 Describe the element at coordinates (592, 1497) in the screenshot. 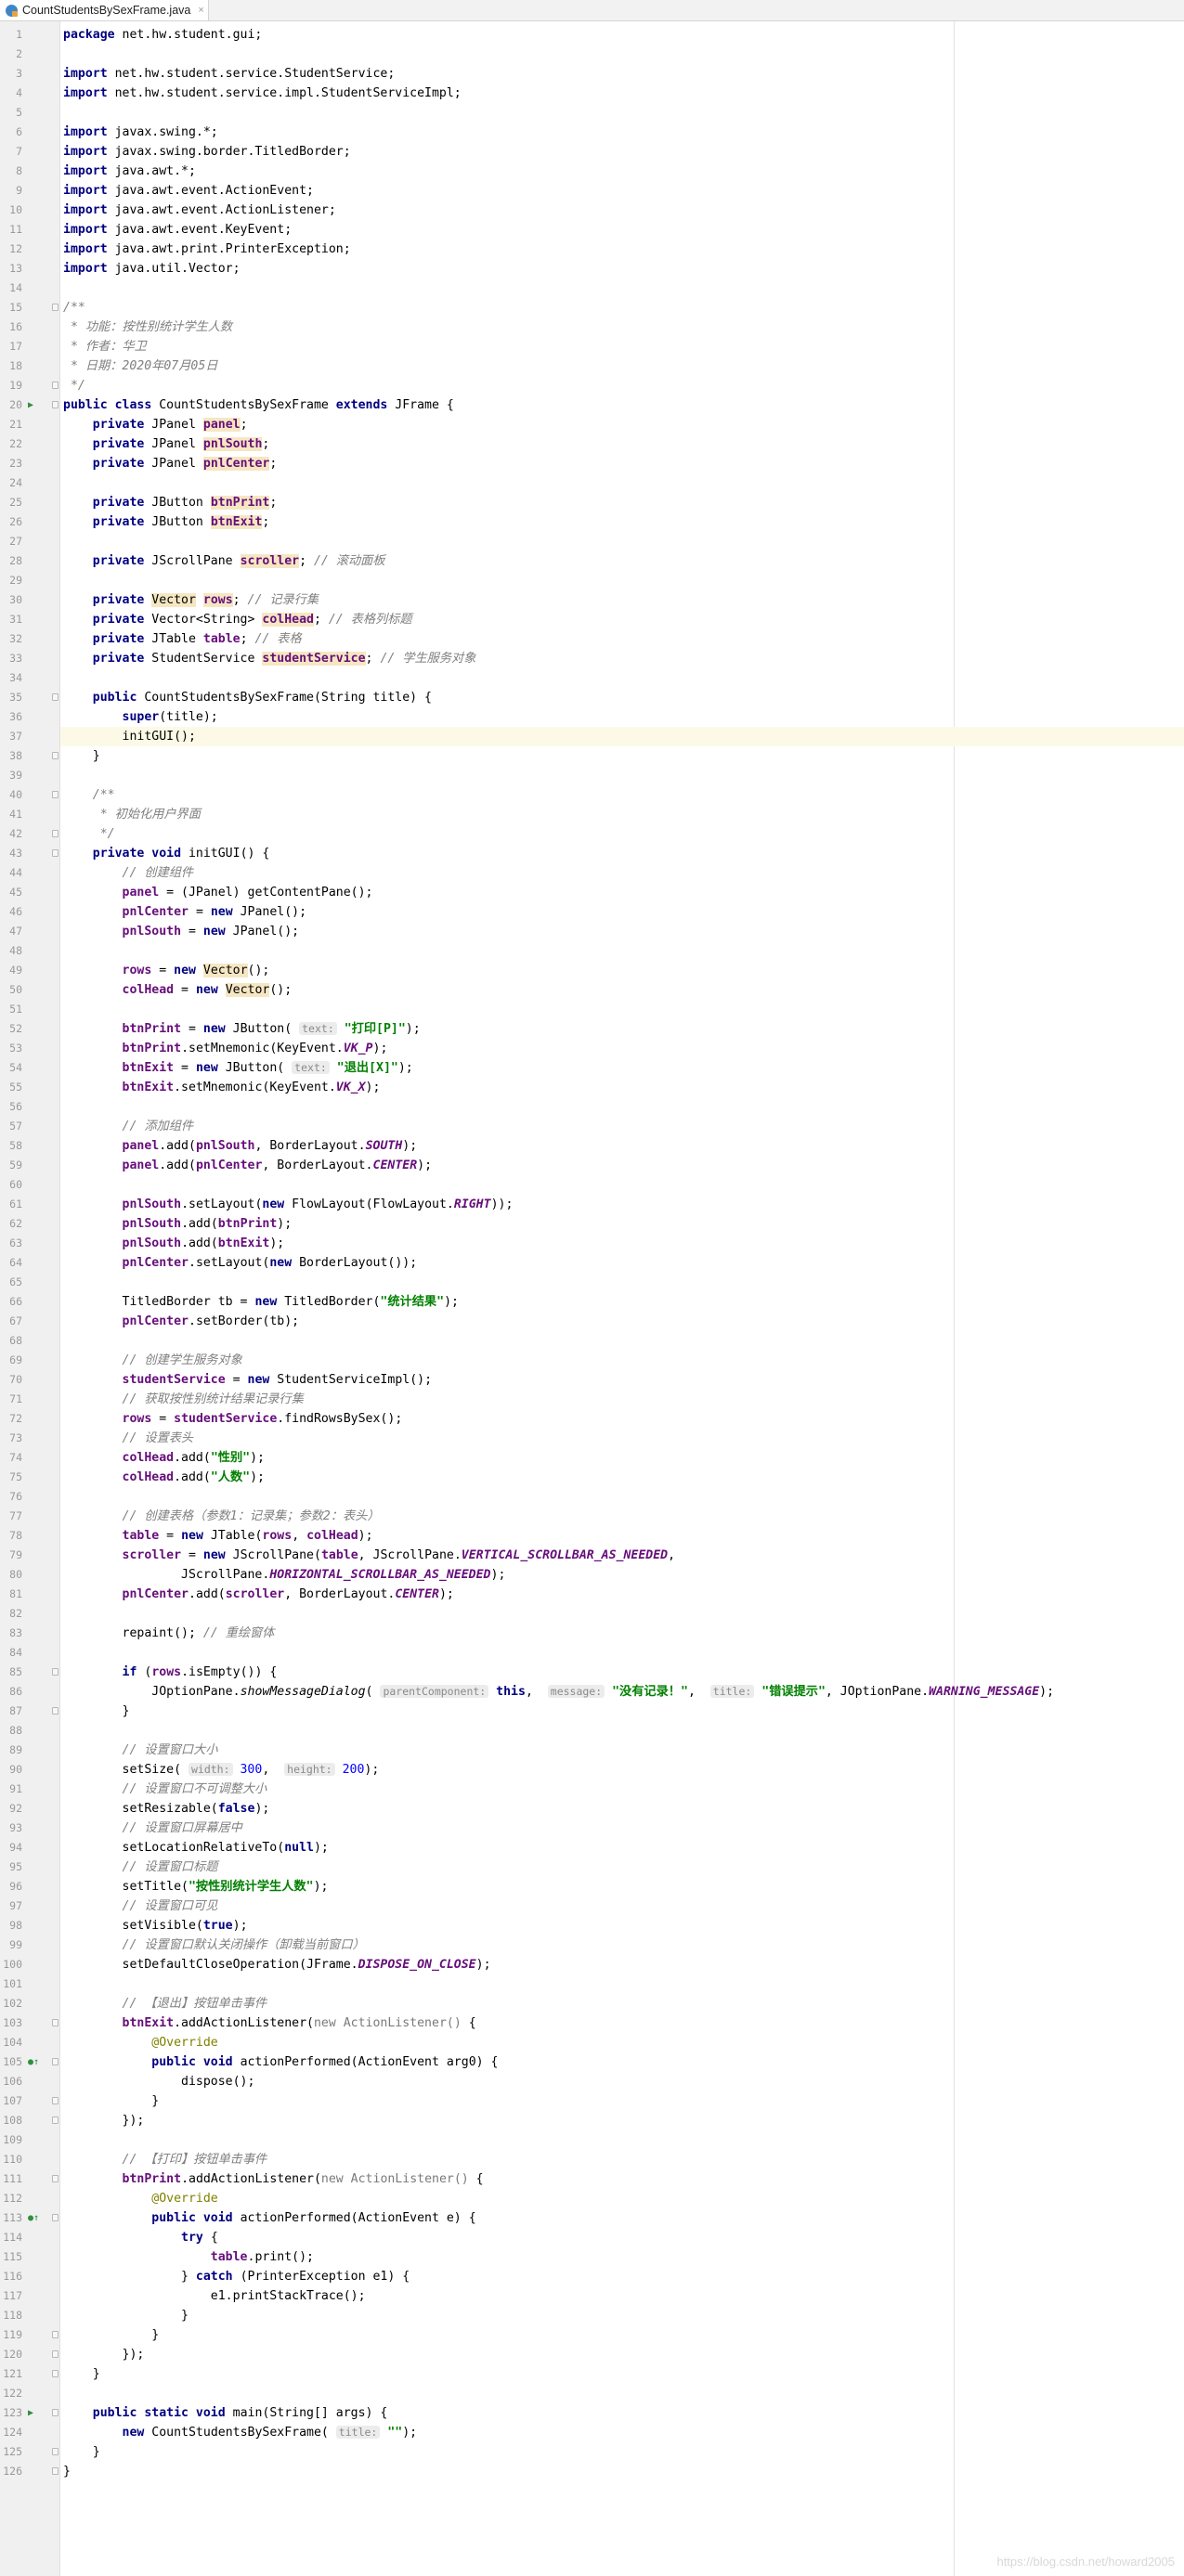

I see `code-line: 76` at that location.